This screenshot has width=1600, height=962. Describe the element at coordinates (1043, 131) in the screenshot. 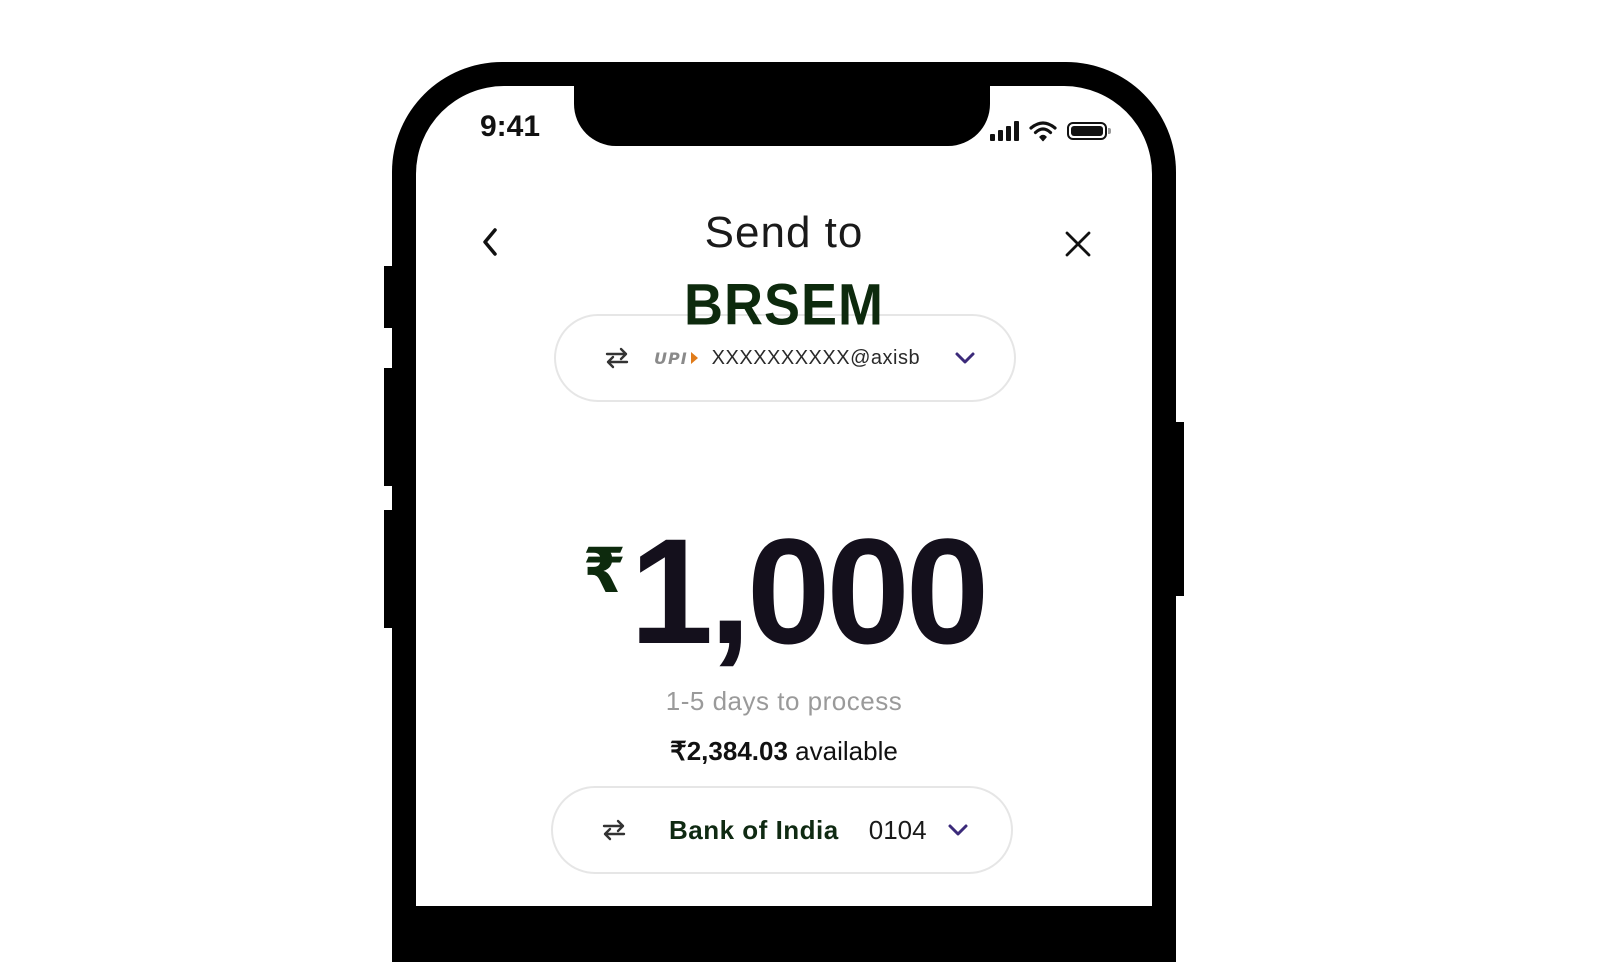

I see `wifi-icon` at that location.